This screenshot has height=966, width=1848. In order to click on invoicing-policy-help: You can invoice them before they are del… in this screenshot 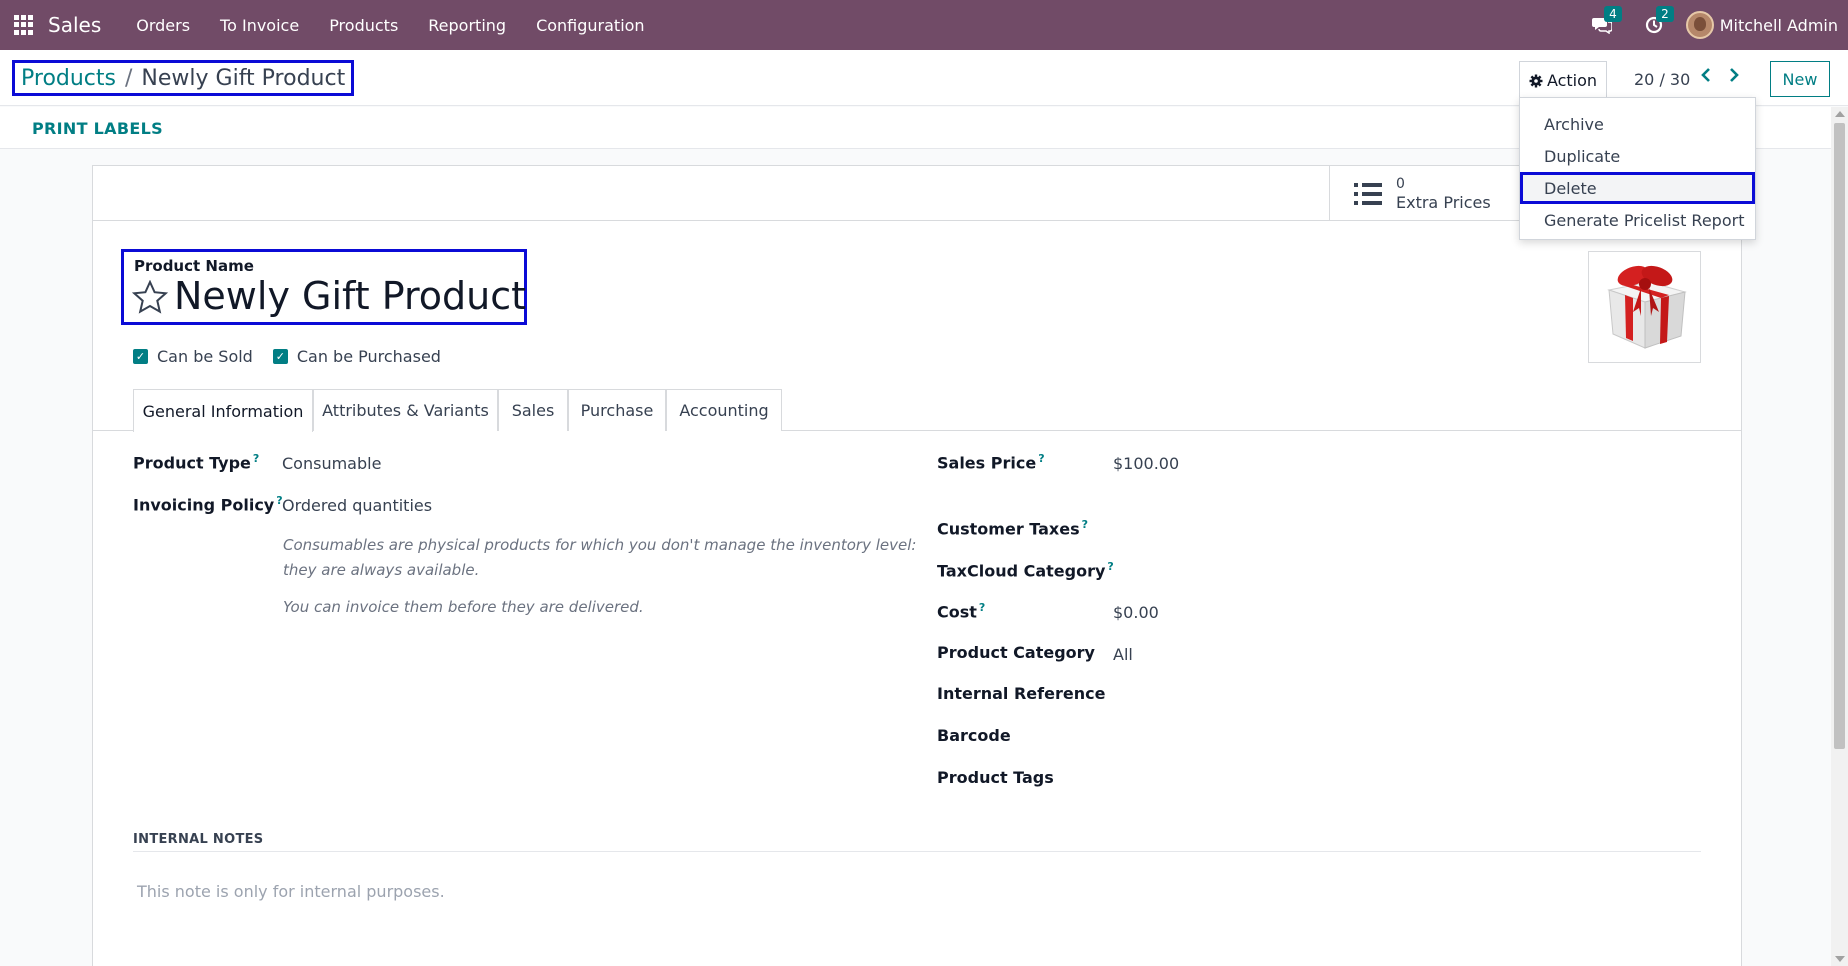, I will do `click(463, 607)`.